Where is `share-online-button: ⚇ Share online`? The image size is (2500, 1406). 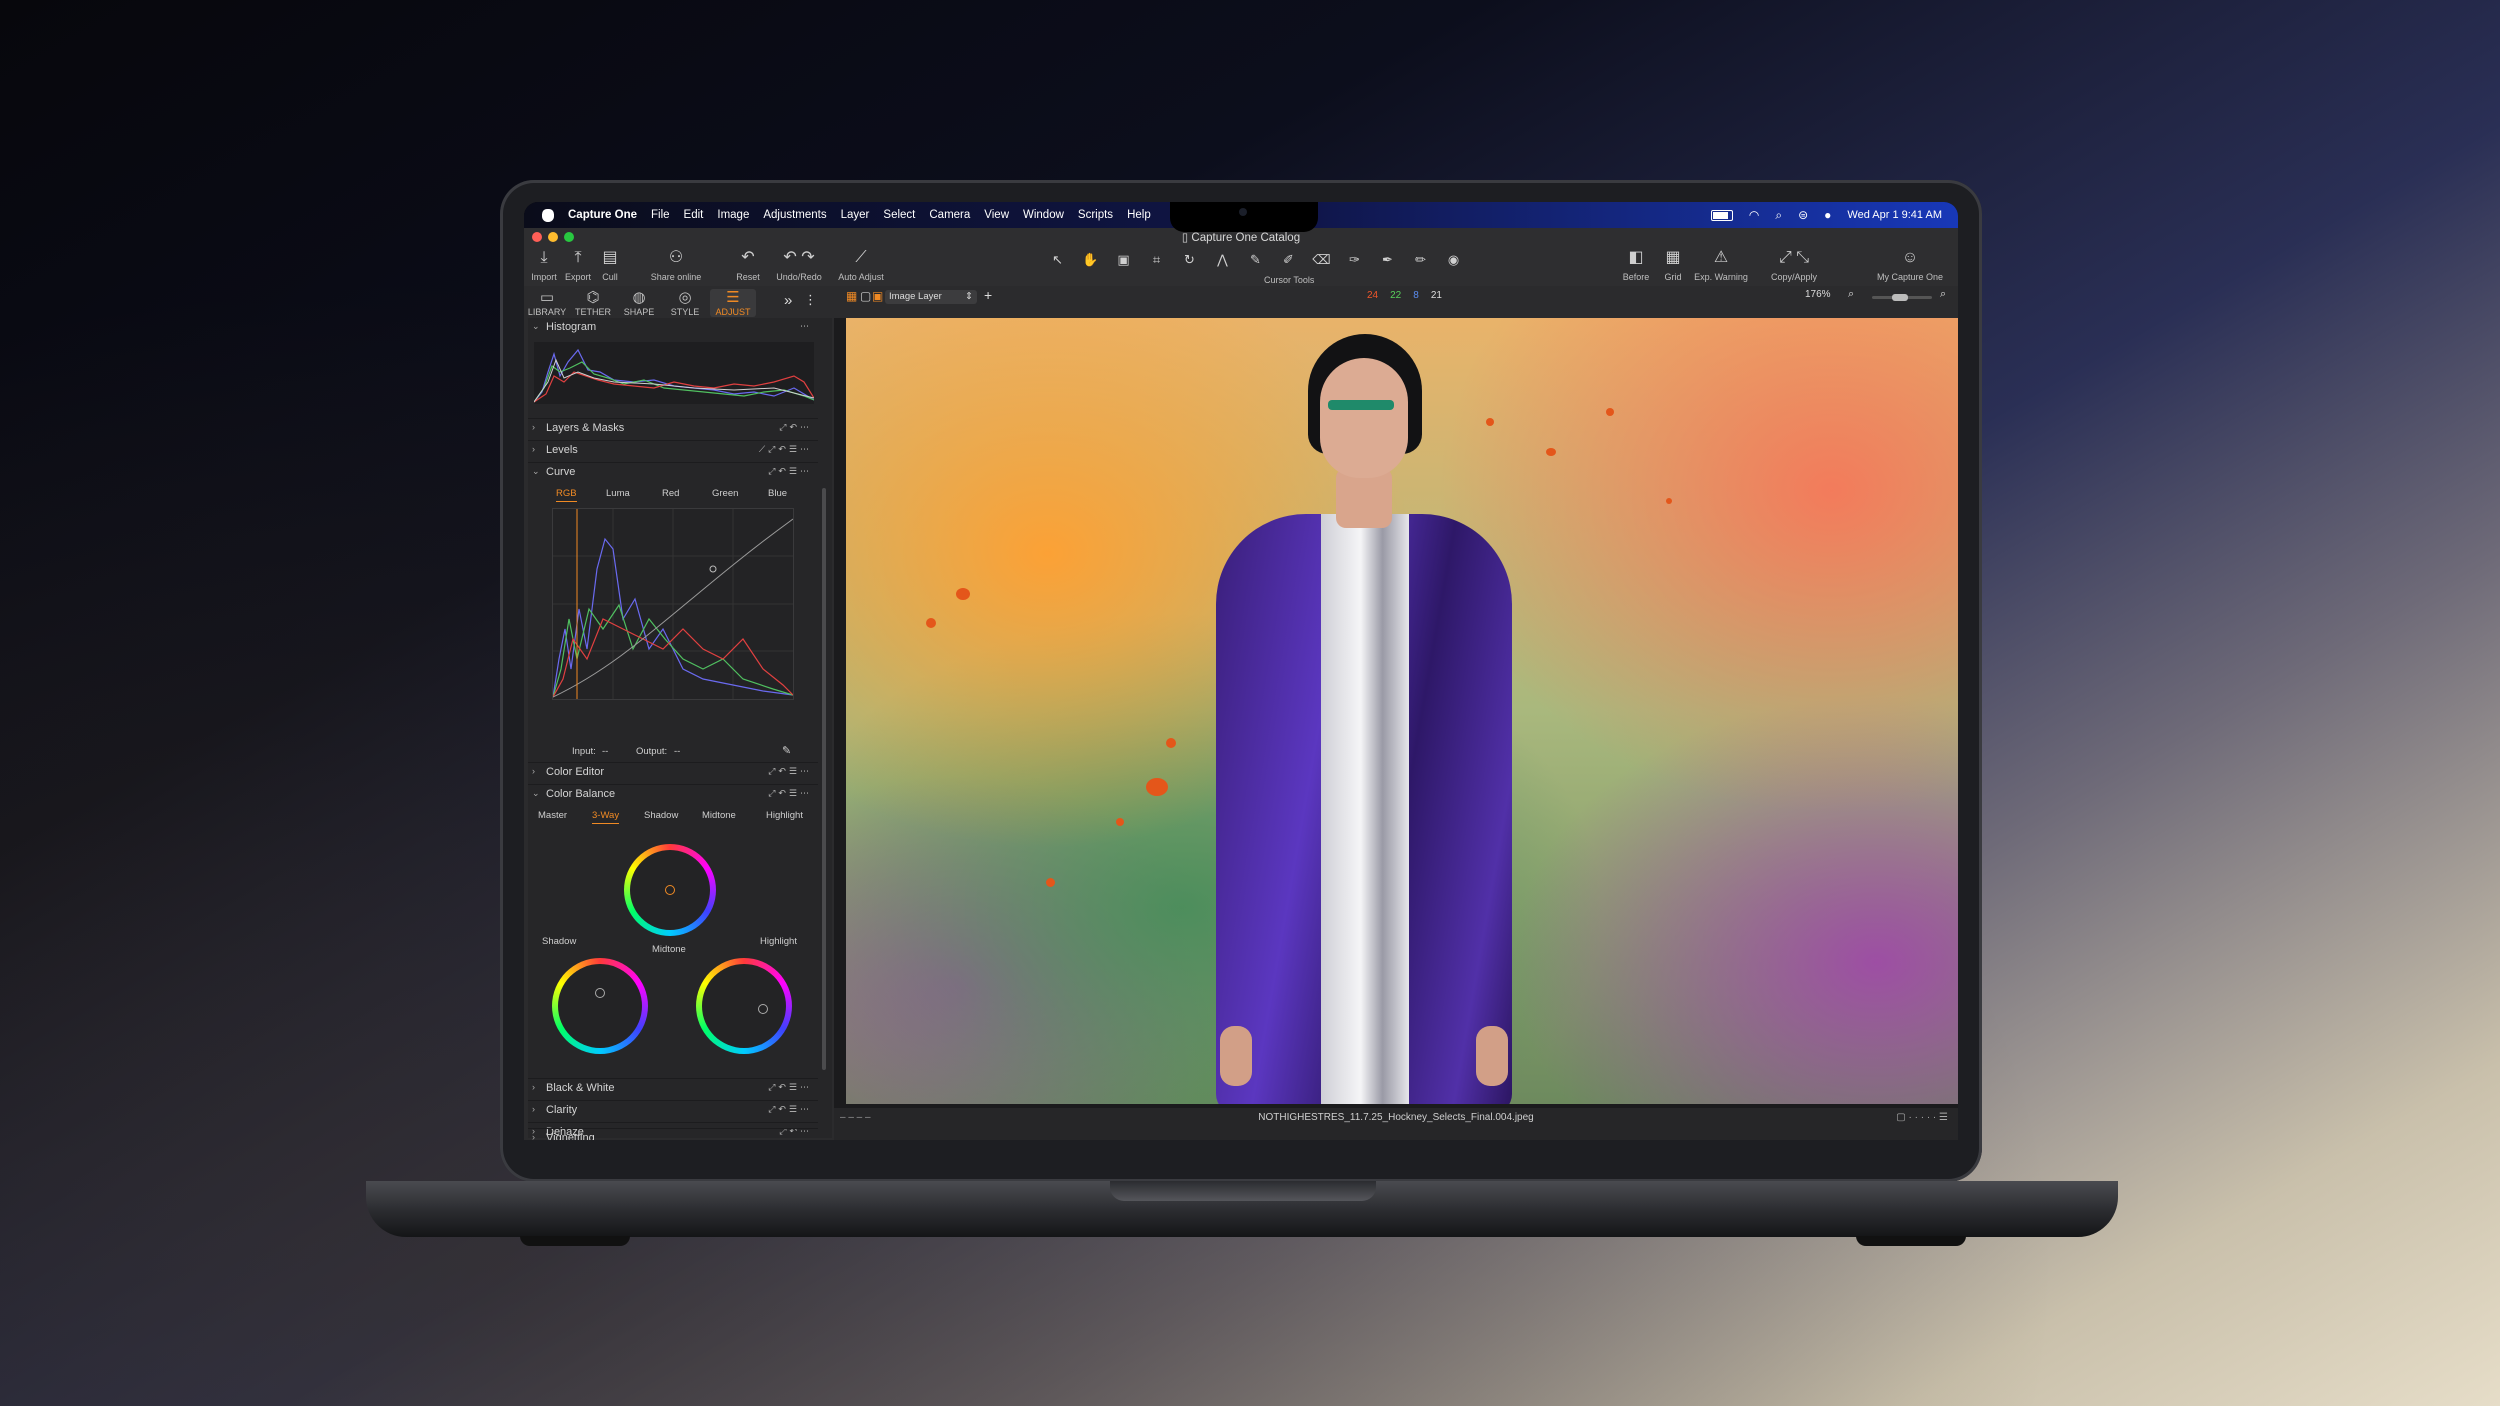 share-online-button: ⚇ Share online is located at coordinates (676, 265).